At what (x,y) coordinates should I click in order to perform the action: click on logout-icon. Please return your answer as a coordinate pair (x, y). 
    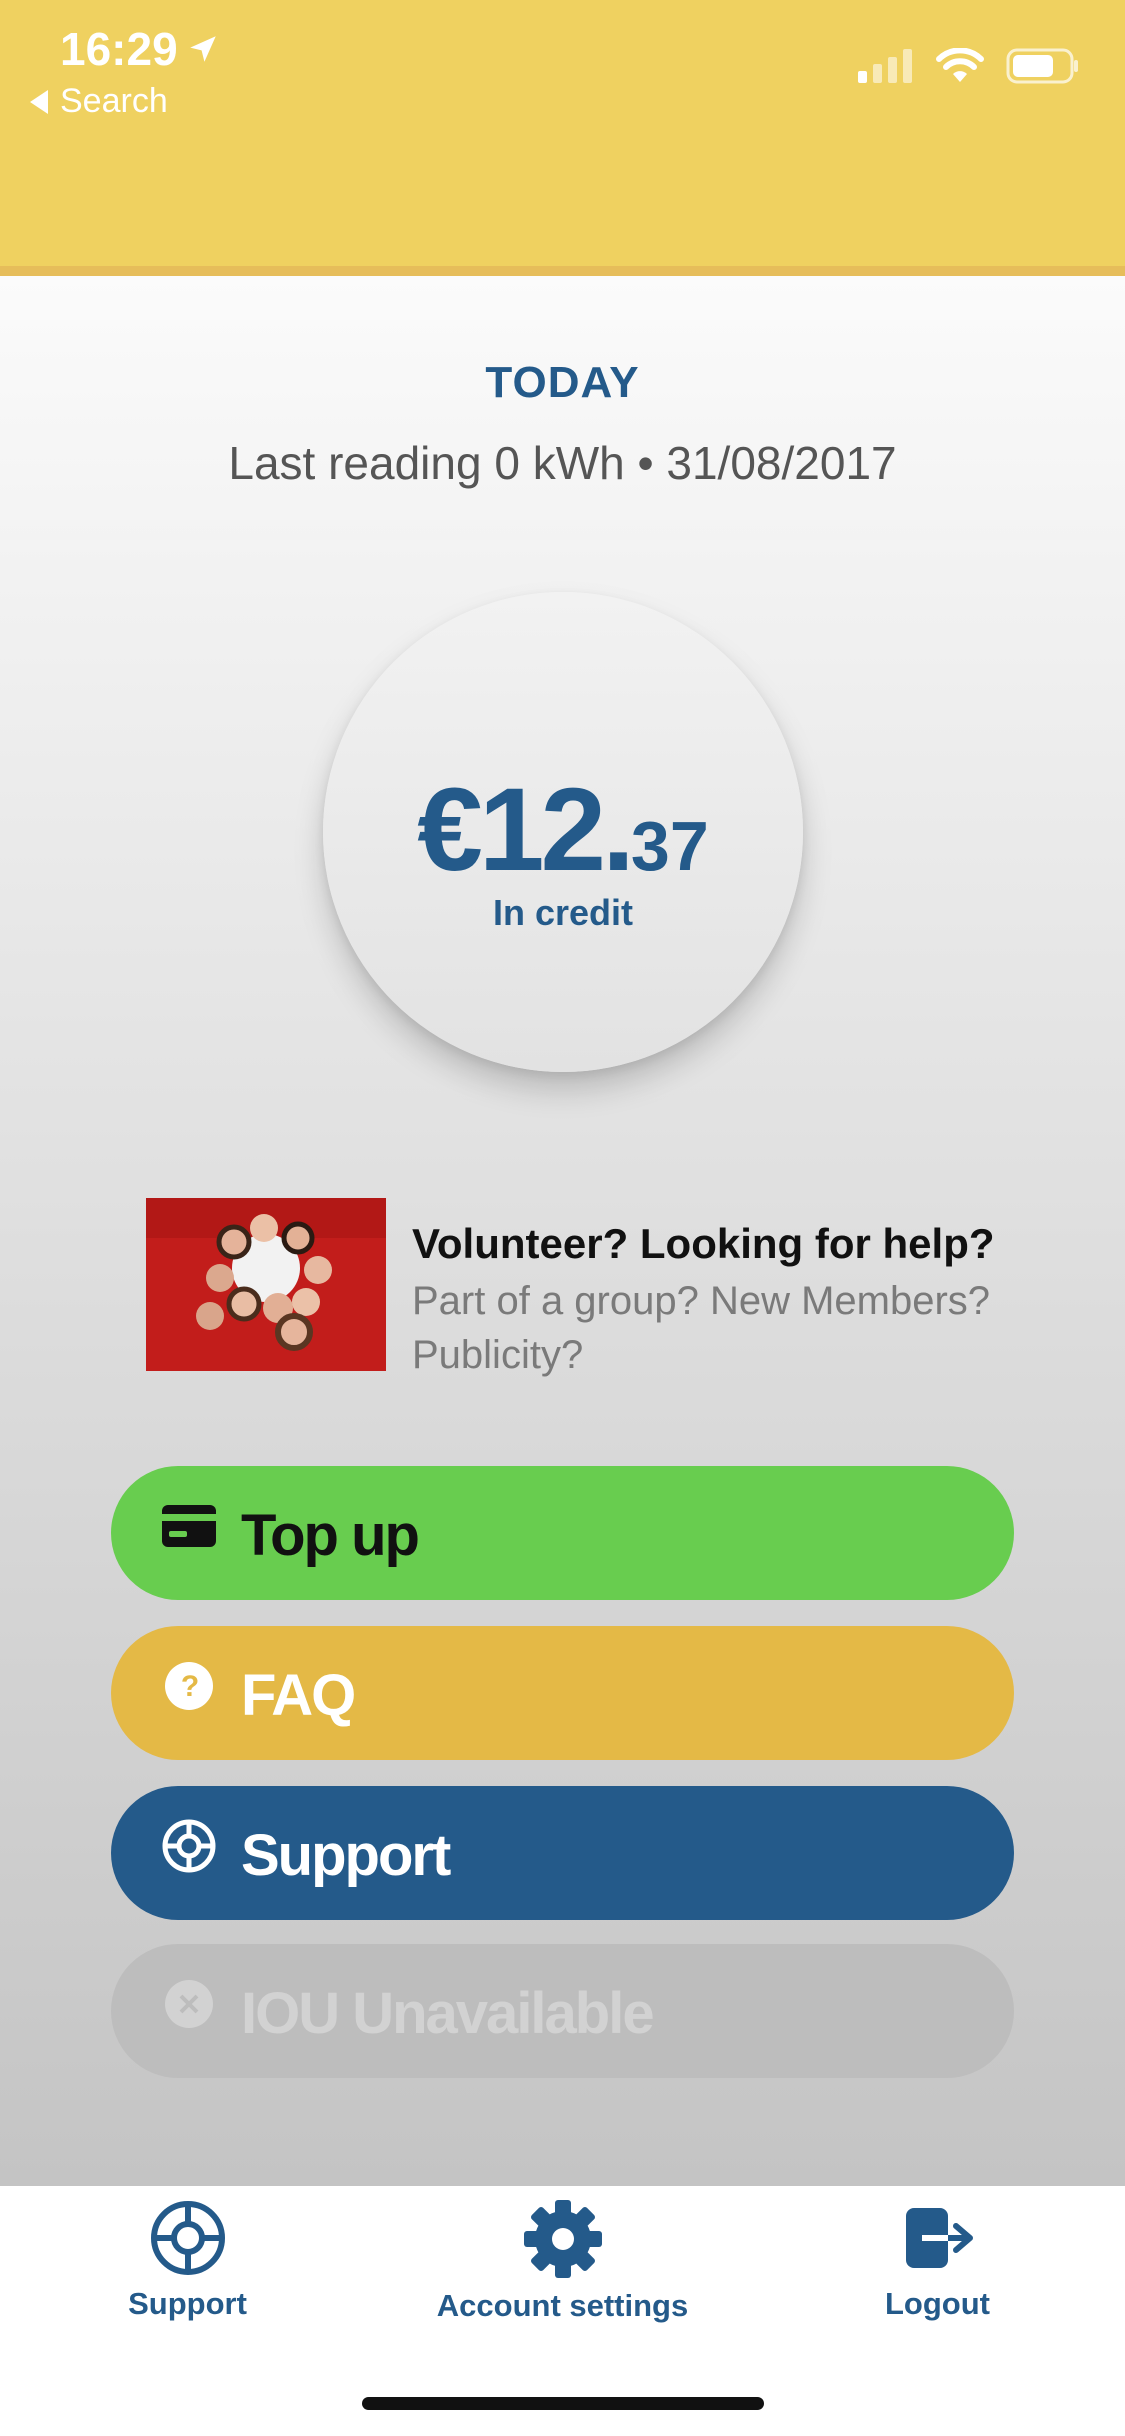
    Looking at the image, I should click on (939, 2238).